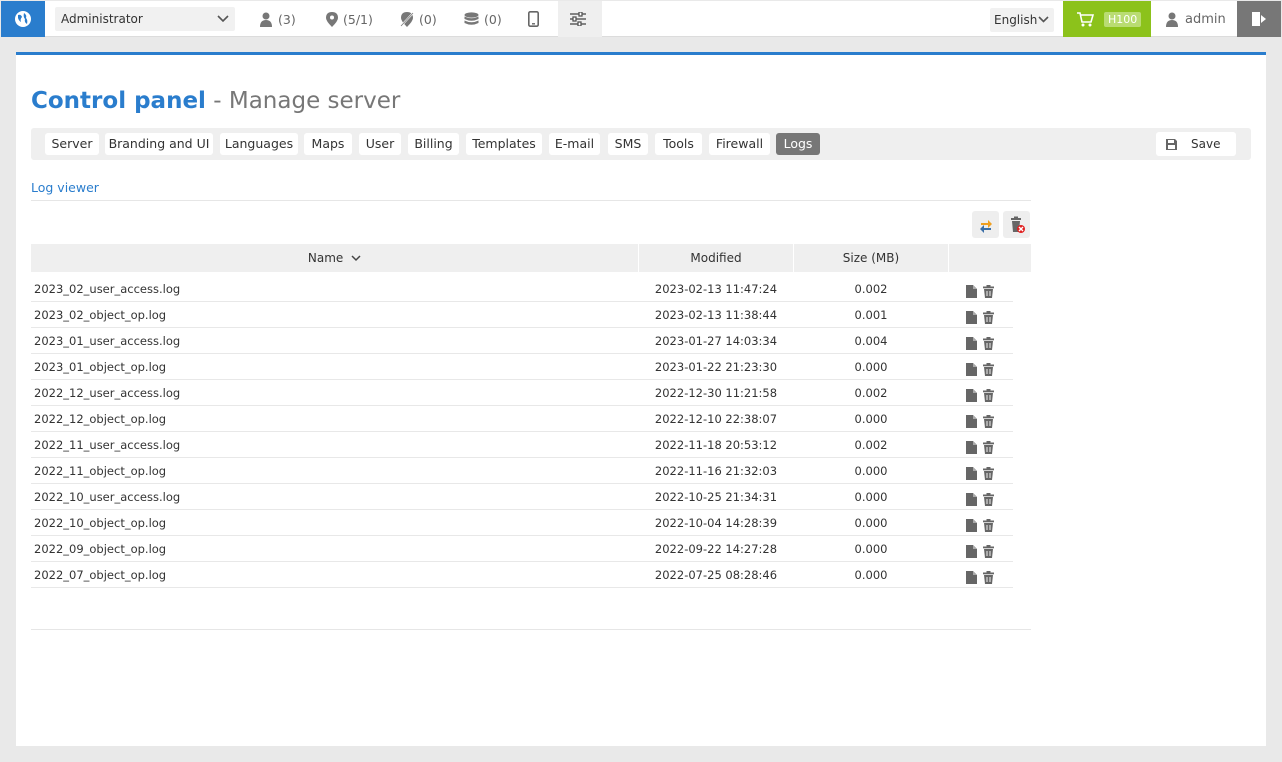 The width and height of the screenshot is (1282, 762). What do you see at coordinates (493, 19) in the screenshot?
I see `coins-count: (0)` at bounding box center [493, 19].